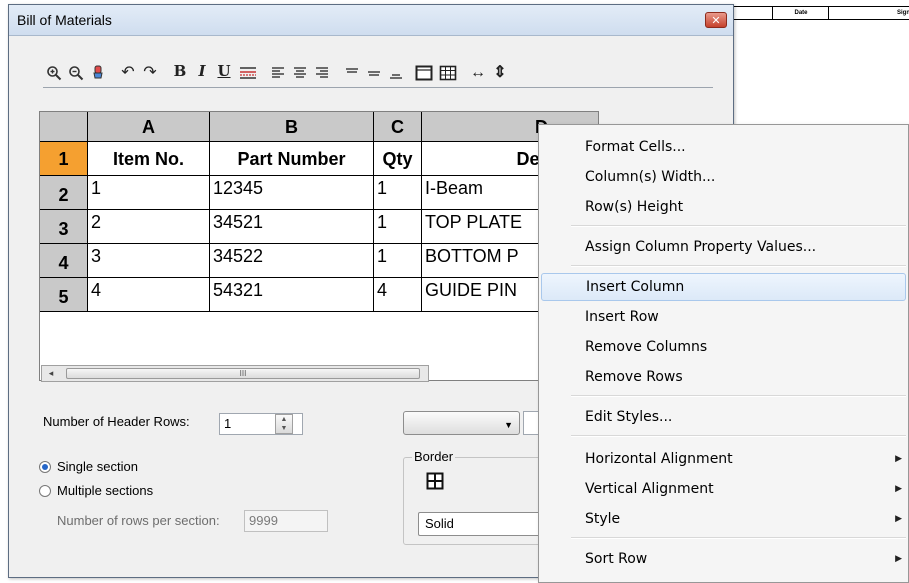 This screenshot has height=583, width=909. Describe the element at coordinates (64, 20) in the screenshot. I see `dialog-title: Bill of Materials` at that location.